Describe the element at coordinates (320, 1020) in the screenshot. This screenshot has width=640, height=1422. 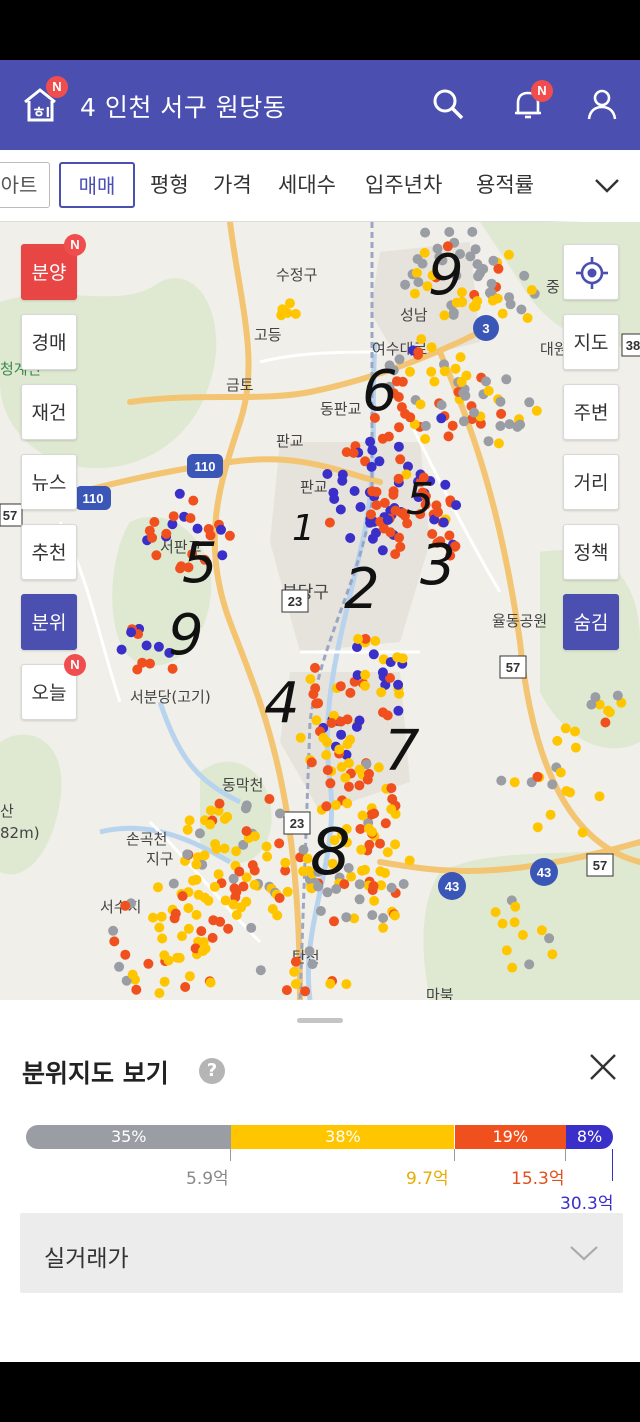
I see `sheet-drag-handle` at that location.